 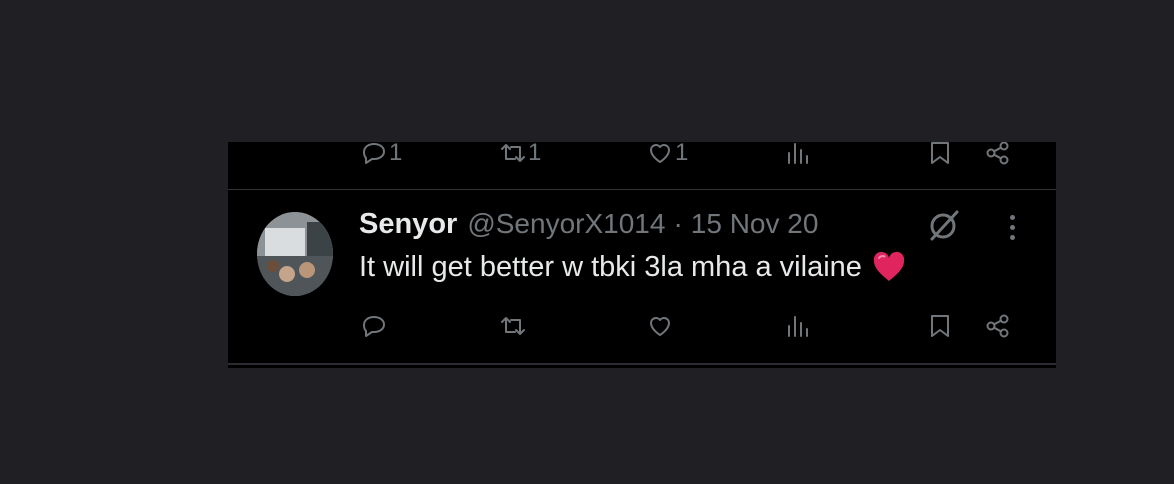 What do you see at coordinates (408, 224) in the screenshot?
I see `display-name: Senyor` at bounding box center [408, 224].